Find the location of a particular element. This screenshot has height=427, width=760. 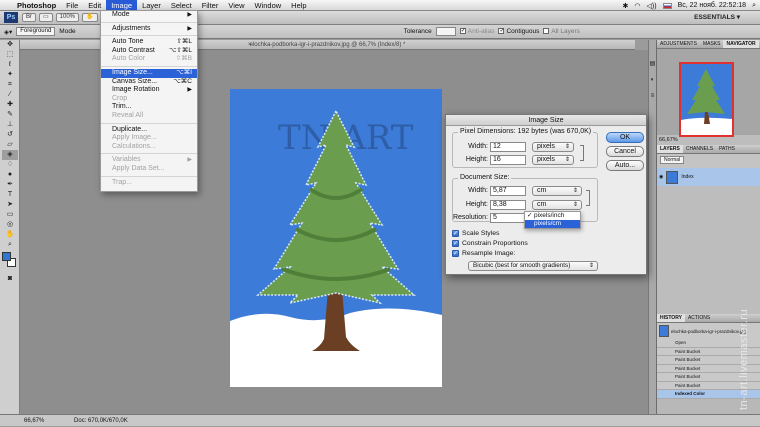

doc-height-unit-select: cm is located at coordinates (557, 205).